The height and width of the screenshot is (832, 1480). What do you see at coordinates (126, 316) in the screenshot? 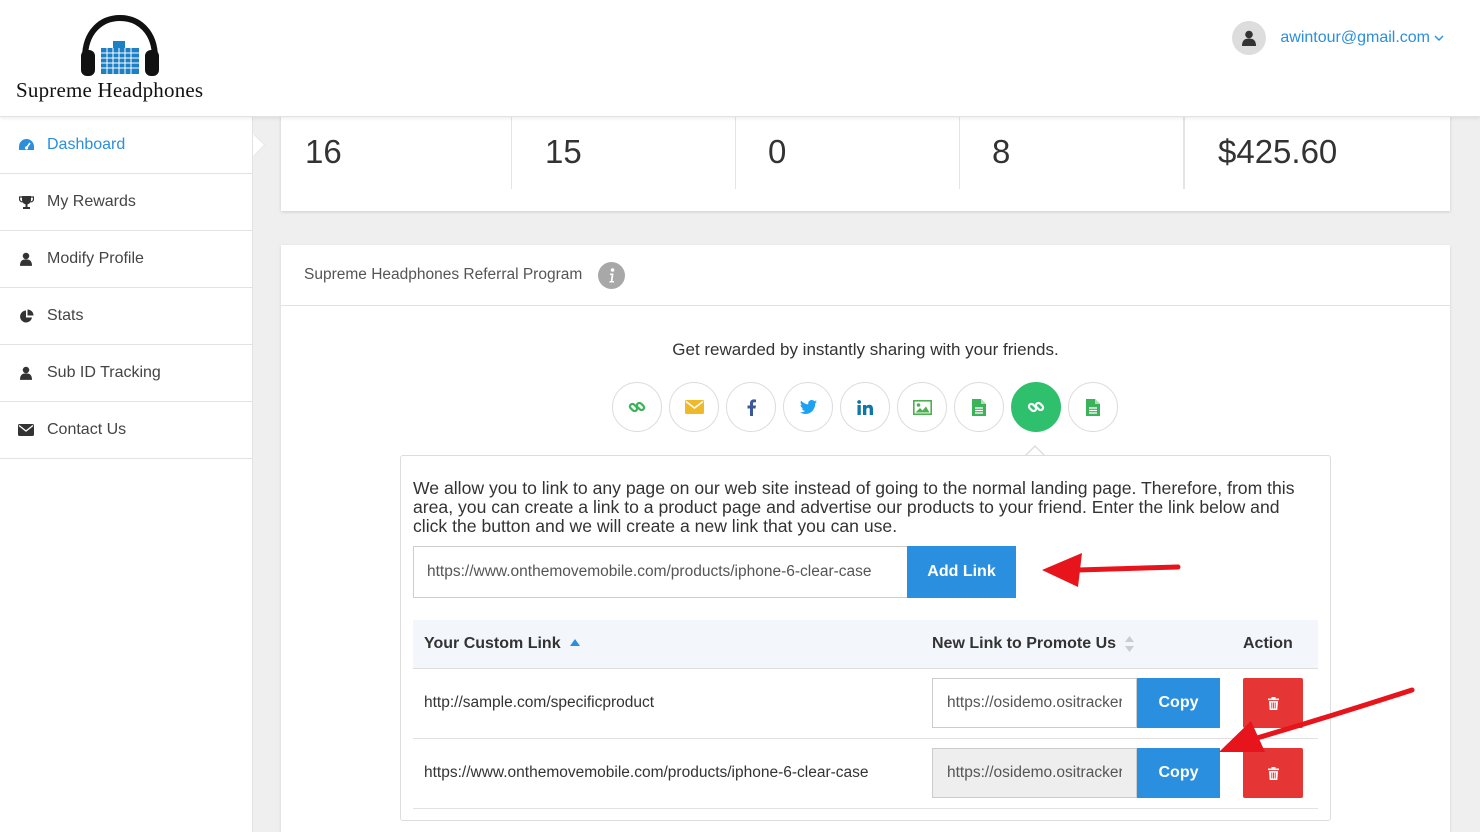
I see `sidebar-item-stats: Stats` at bounding box center [126, 316].